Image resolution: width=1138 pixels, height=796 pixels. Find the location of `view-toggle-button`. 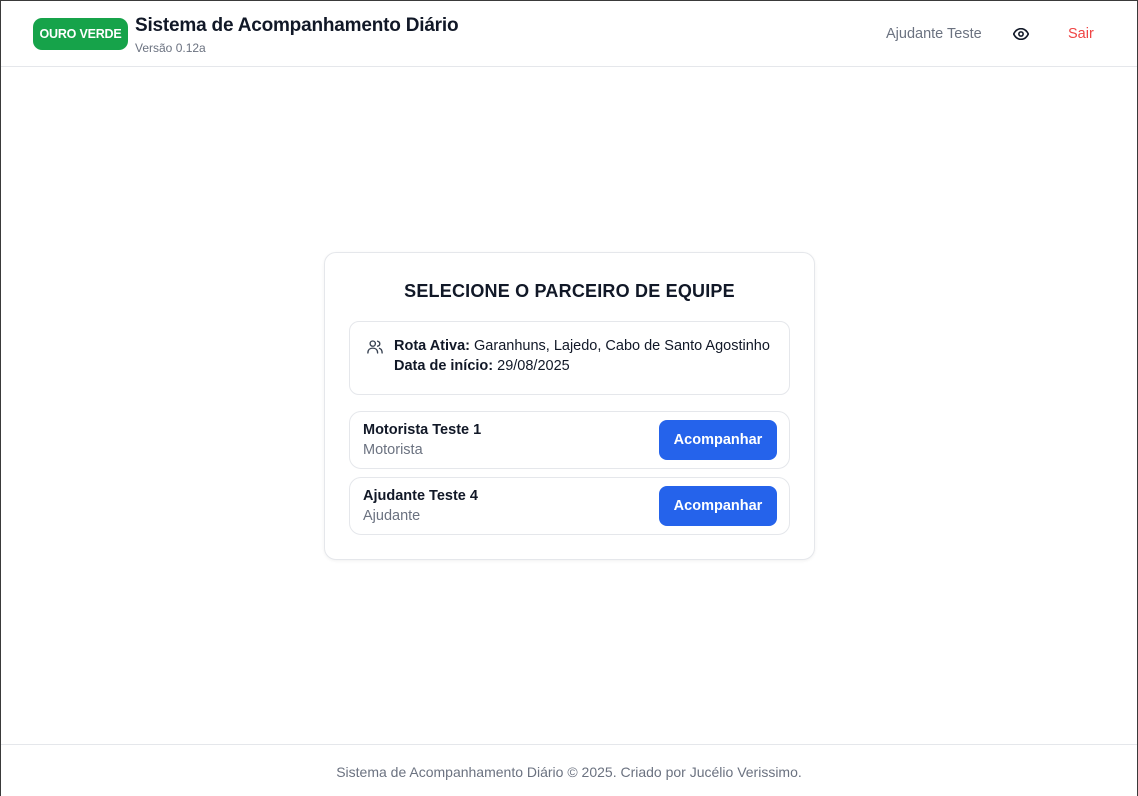

view-toggle-button is located at coordinates (1021, 34).